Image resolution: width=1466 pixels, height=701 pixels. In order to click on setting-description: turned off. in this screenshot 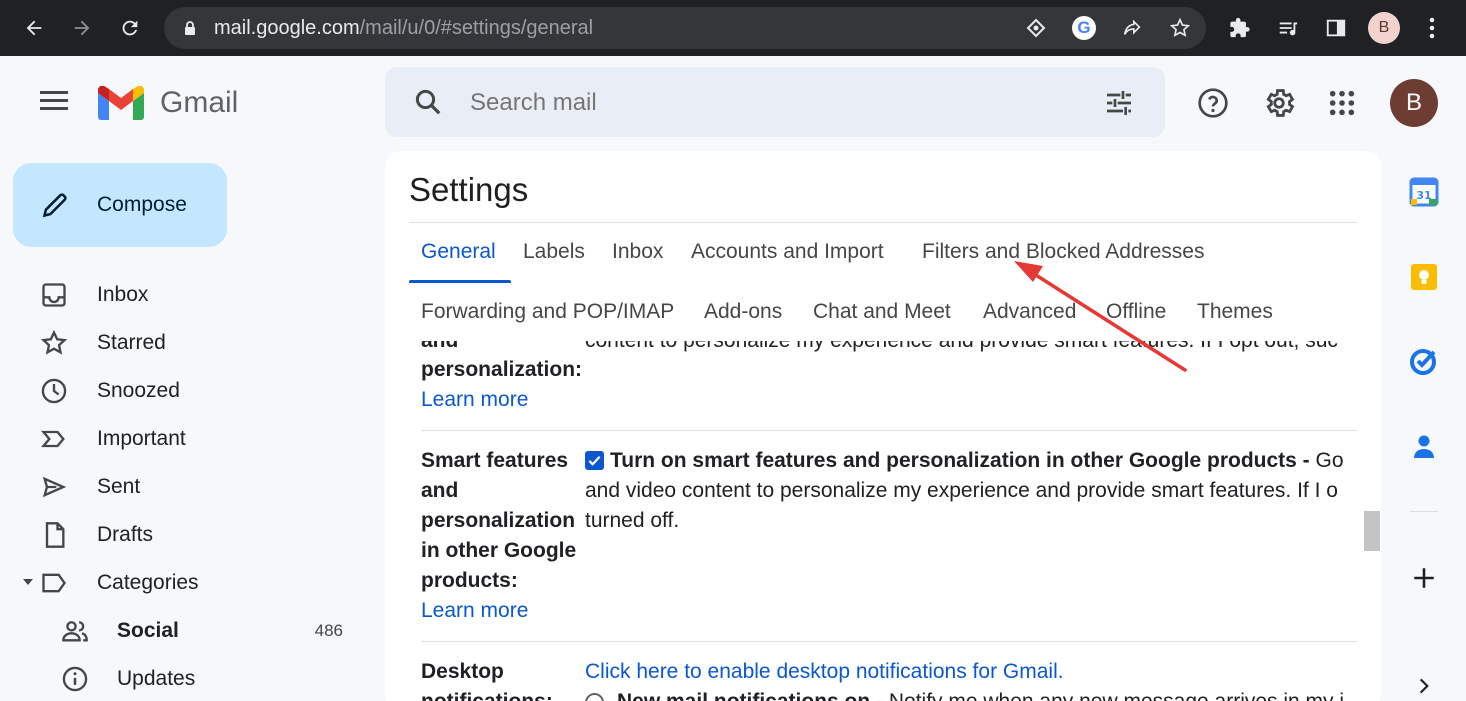, I will do `click(632, 520)`.